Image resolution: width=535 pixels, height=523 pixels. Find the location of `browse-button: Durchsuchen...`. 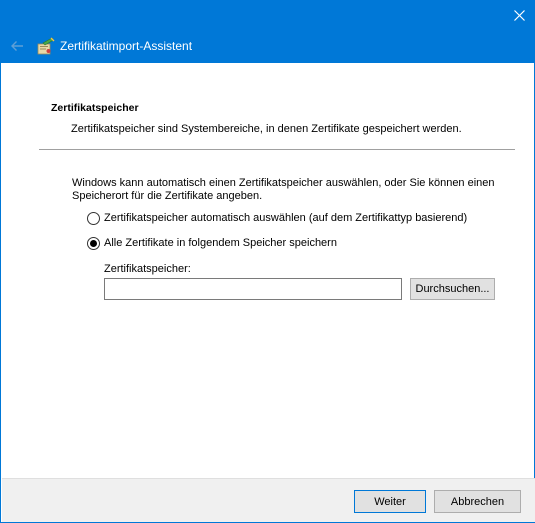

browse-button: Durchsuchen... is located at coordinates (452, 289).